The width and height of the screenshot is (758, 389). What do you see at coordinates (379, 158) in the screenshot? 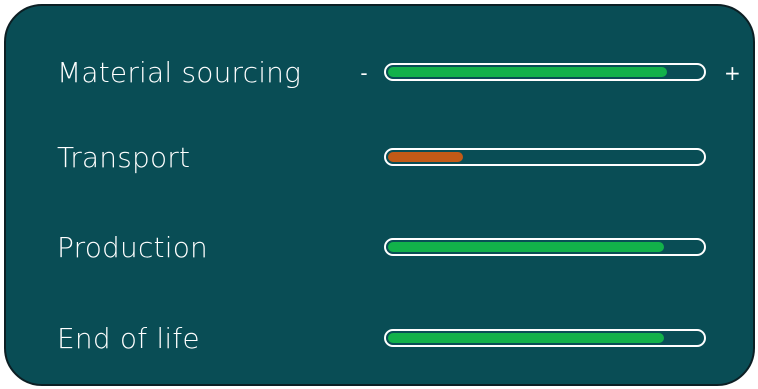
I see `row-transport: Transport` at bounding box center [379, 158].